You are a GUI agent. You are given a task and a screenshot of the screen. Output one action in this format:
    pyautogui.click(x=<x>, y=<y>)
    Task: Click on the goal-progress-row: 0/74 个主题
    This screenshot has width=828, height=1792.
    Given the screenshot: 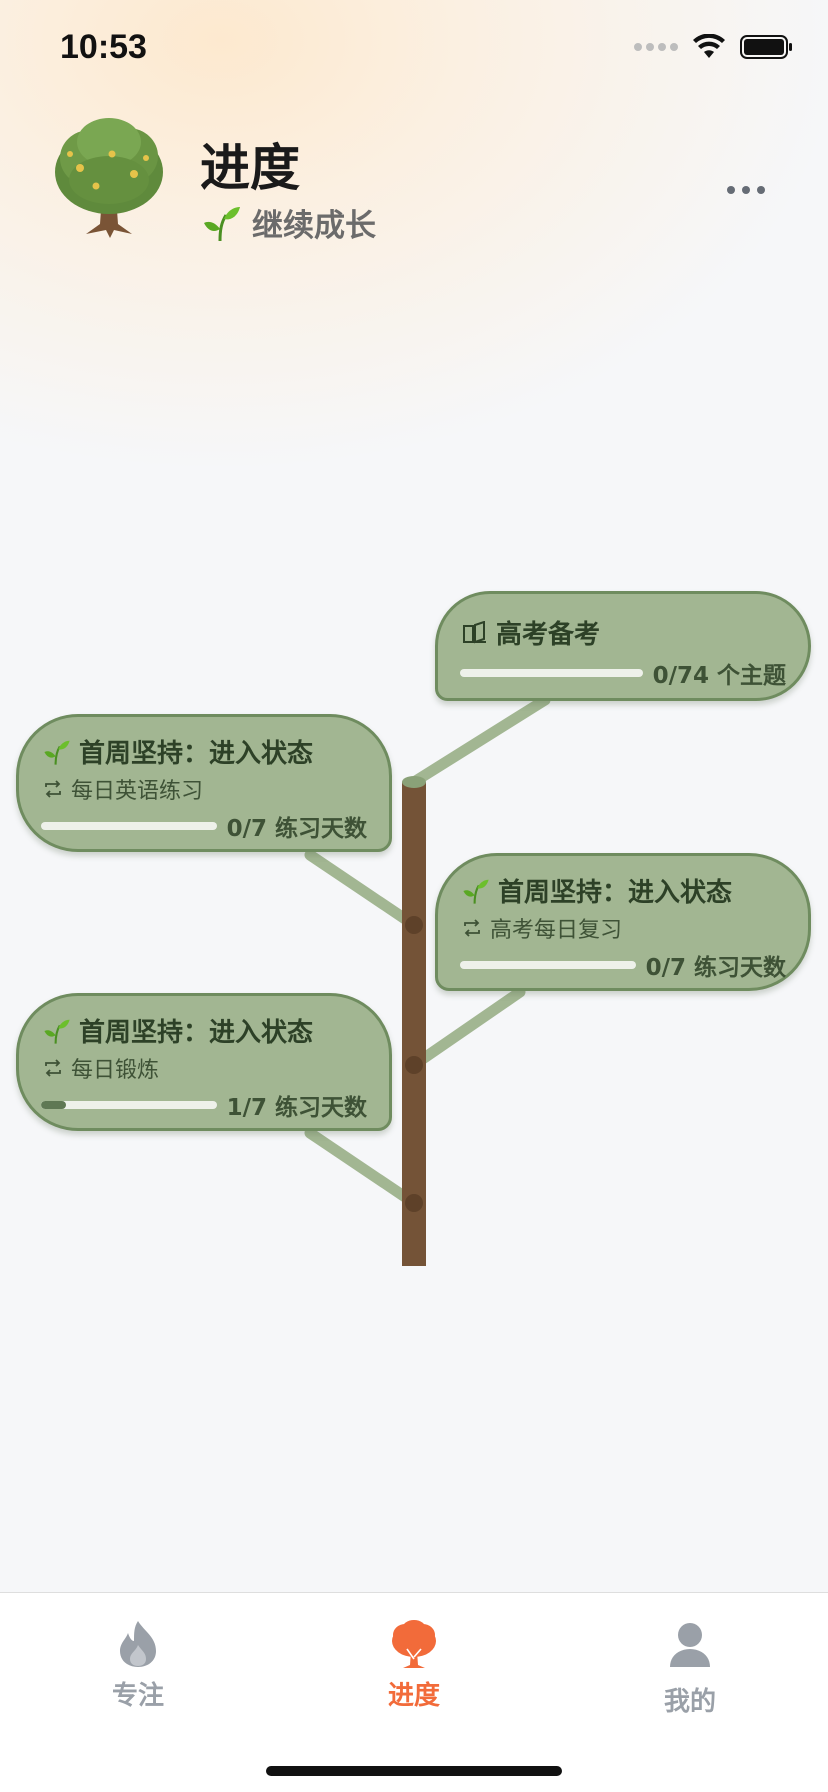 What is the action you would take?
    pyautogui.click(x=623, y=673)
    